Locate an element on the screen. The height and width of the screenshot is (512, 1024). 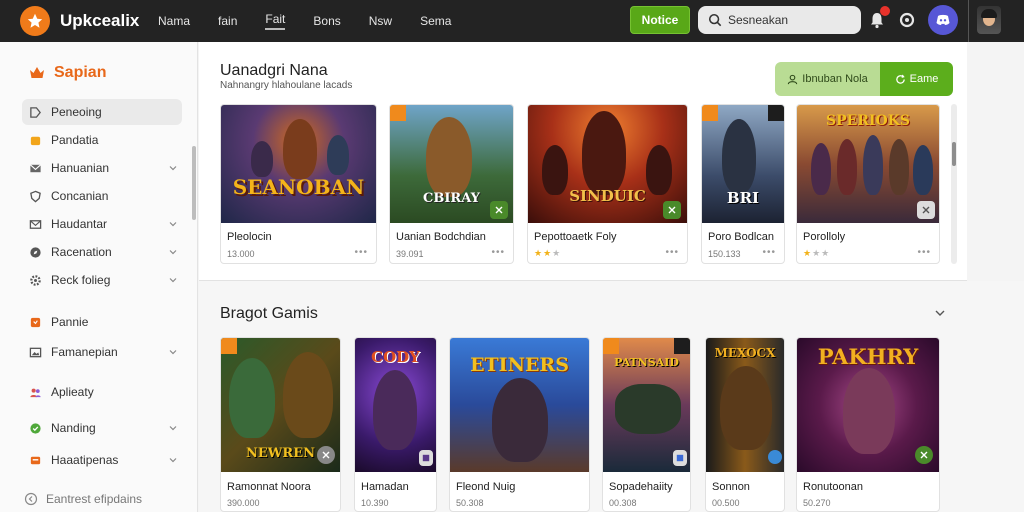
featured-card: BRI Poro Bodlcan 150.133 ••• is located at coordinates (743, 184).